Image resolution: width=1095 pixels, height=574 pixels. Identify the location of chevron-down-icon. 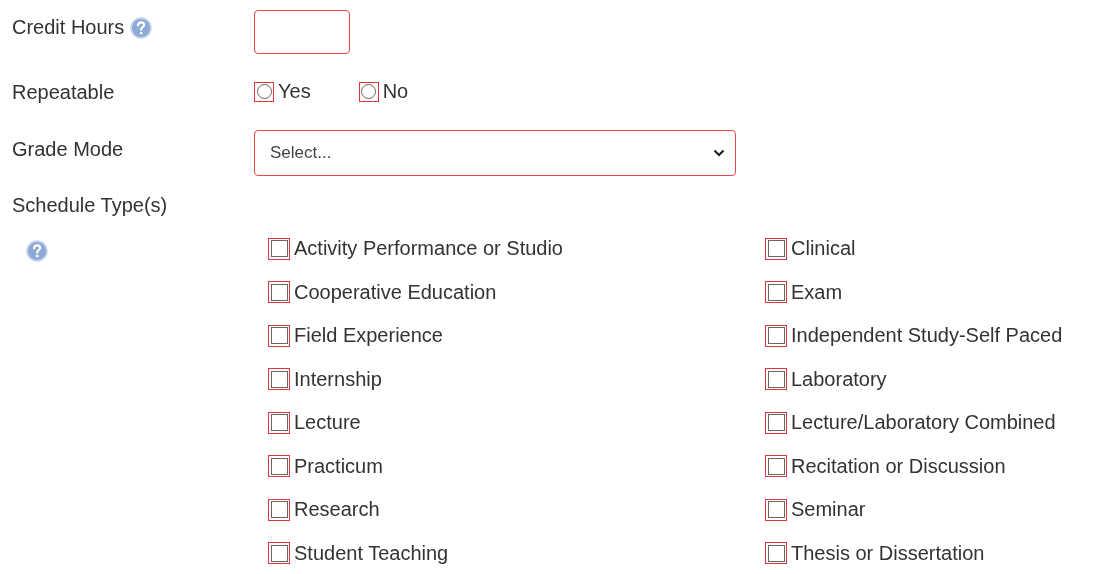
(719, 153).